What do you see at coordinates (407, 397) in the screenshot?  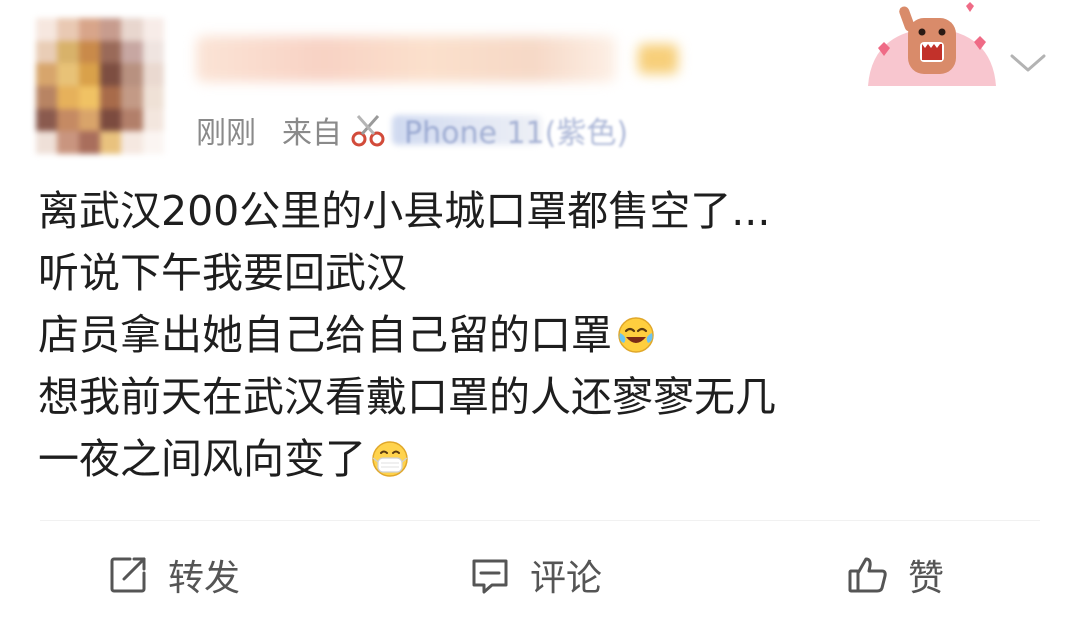 I see `post-line-text: 想我前天在武汉看戴口罩的人还寥寥无几` at bounding box center [407, 397].